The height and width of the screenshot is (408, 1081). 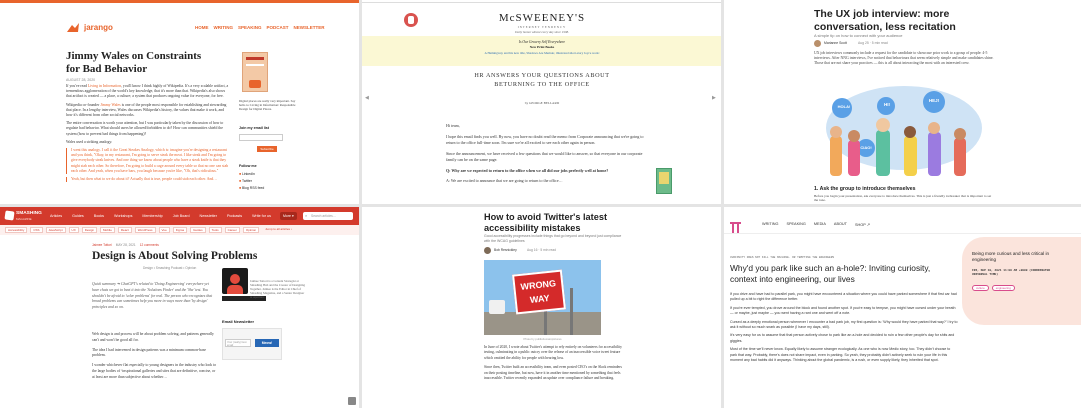 I want to click on nav-about: ABOUT, so click(x=840, y=224).